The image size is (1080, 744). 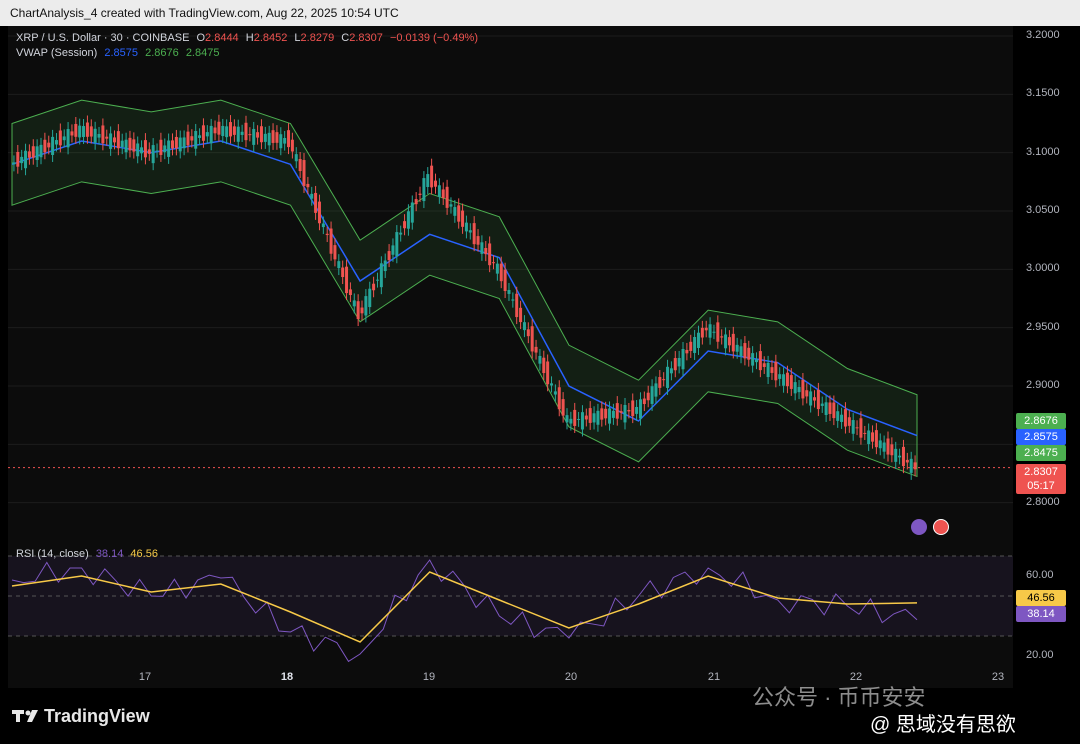 What do you see at coordinates (1043, 35) in the screenshot?
I see `y-tick-label: 3.2000` at bounding box center [1043, 35].